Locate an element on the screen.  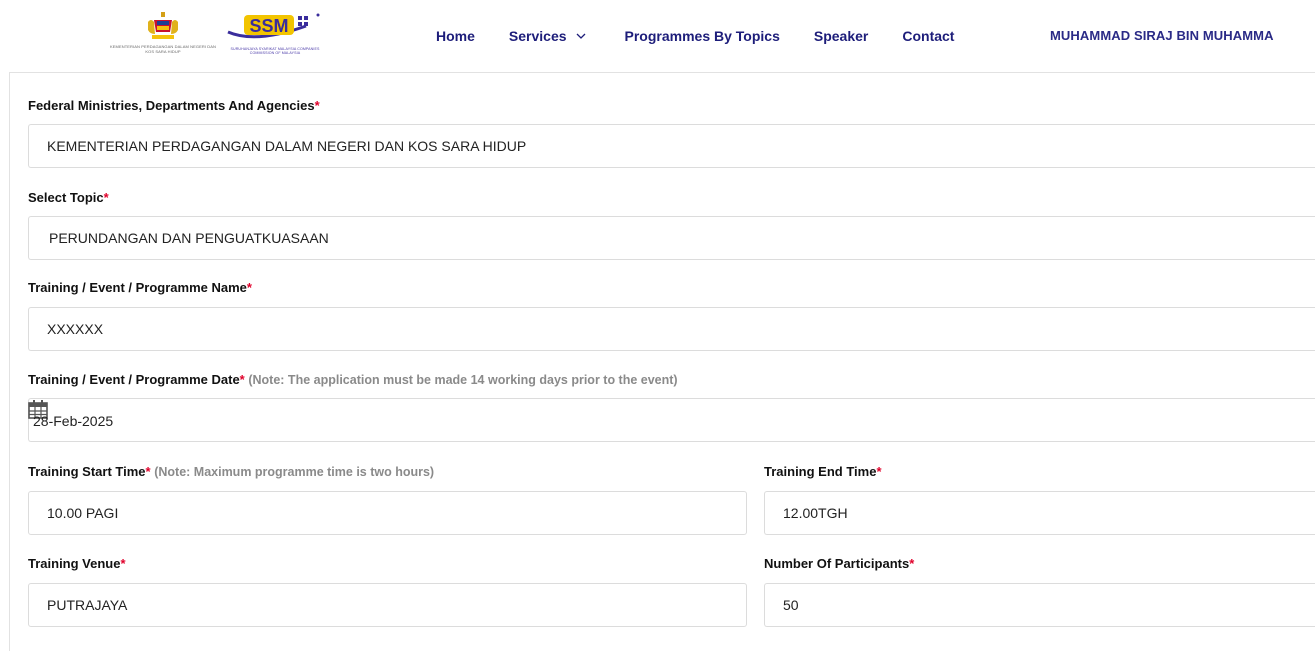
nav-home: Home is located at coordinates (455, 36).